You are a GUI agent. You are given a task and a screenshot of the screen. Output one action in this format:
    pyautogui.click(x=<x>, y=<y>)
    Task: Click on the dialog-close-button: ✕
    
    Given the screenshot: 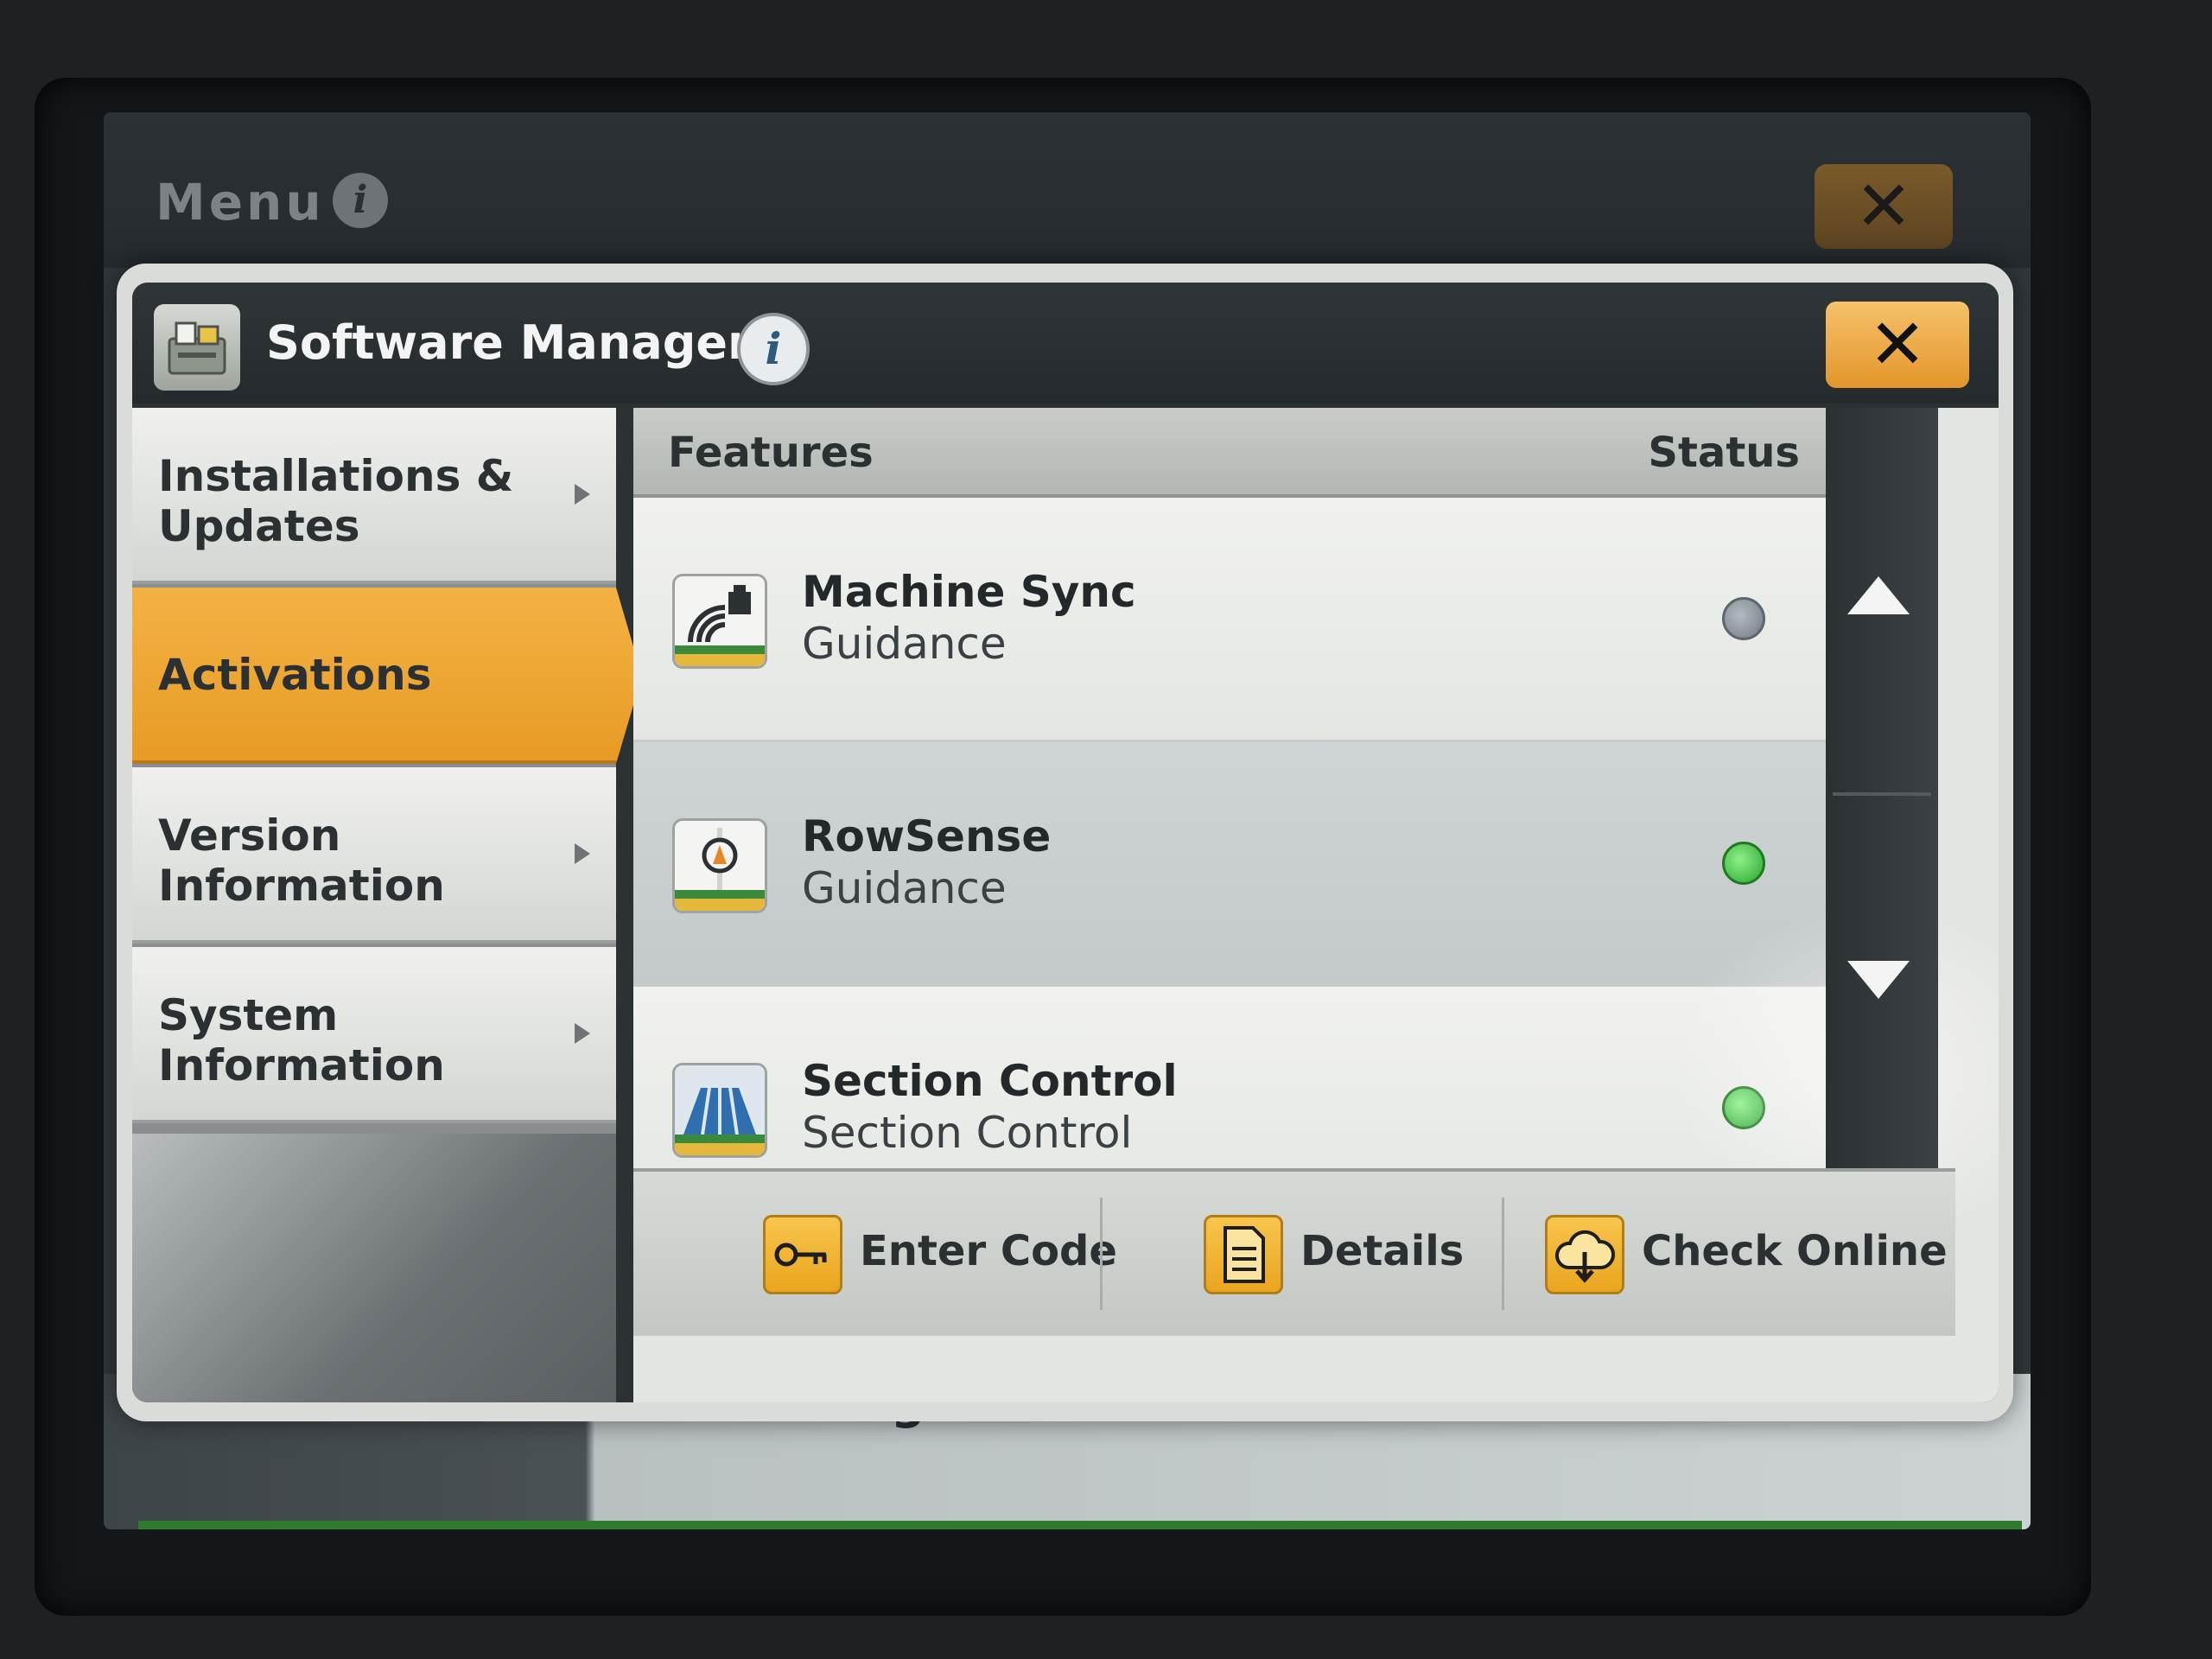 What is the action you would take?
    pyautogui.click(x=1897, y=345)
    